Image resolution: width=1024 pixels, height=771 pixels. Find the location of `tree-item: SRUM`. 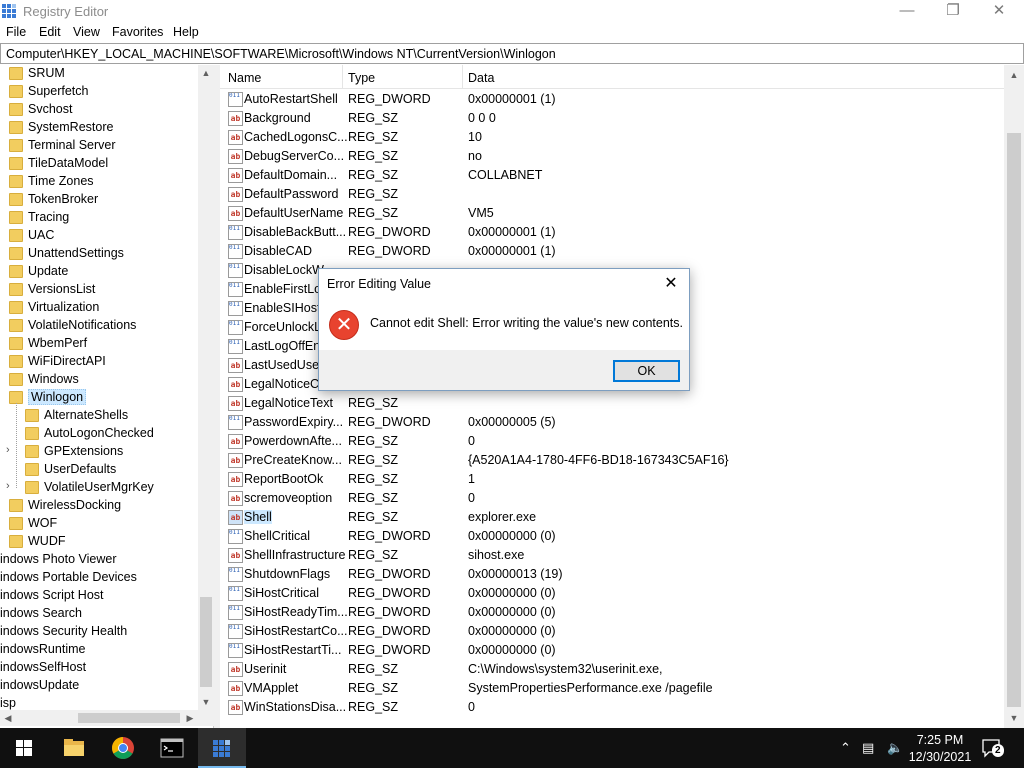

tree-item: SRUM is located at coordinates (106, 74).